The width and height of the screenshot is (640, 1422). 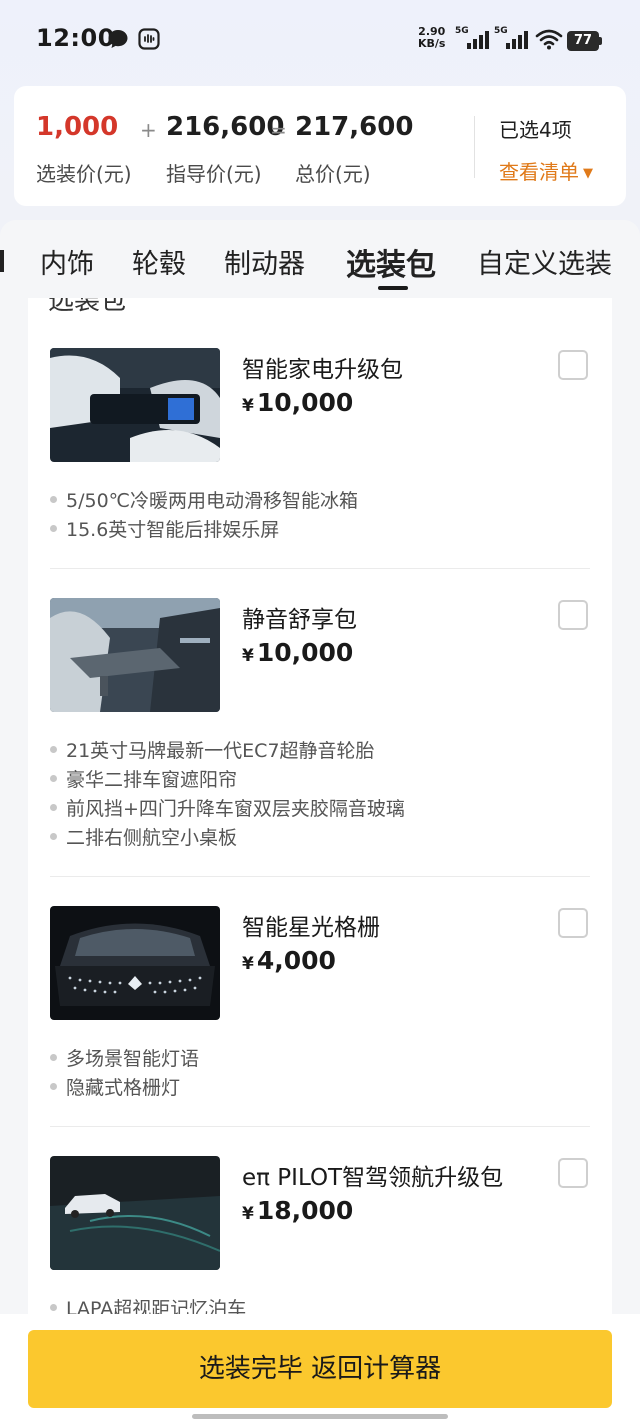 What do you see at coordinates (77, 127) in the screenshot?
I see `option-price-value: 1,000` at bounding box center [77, 127].